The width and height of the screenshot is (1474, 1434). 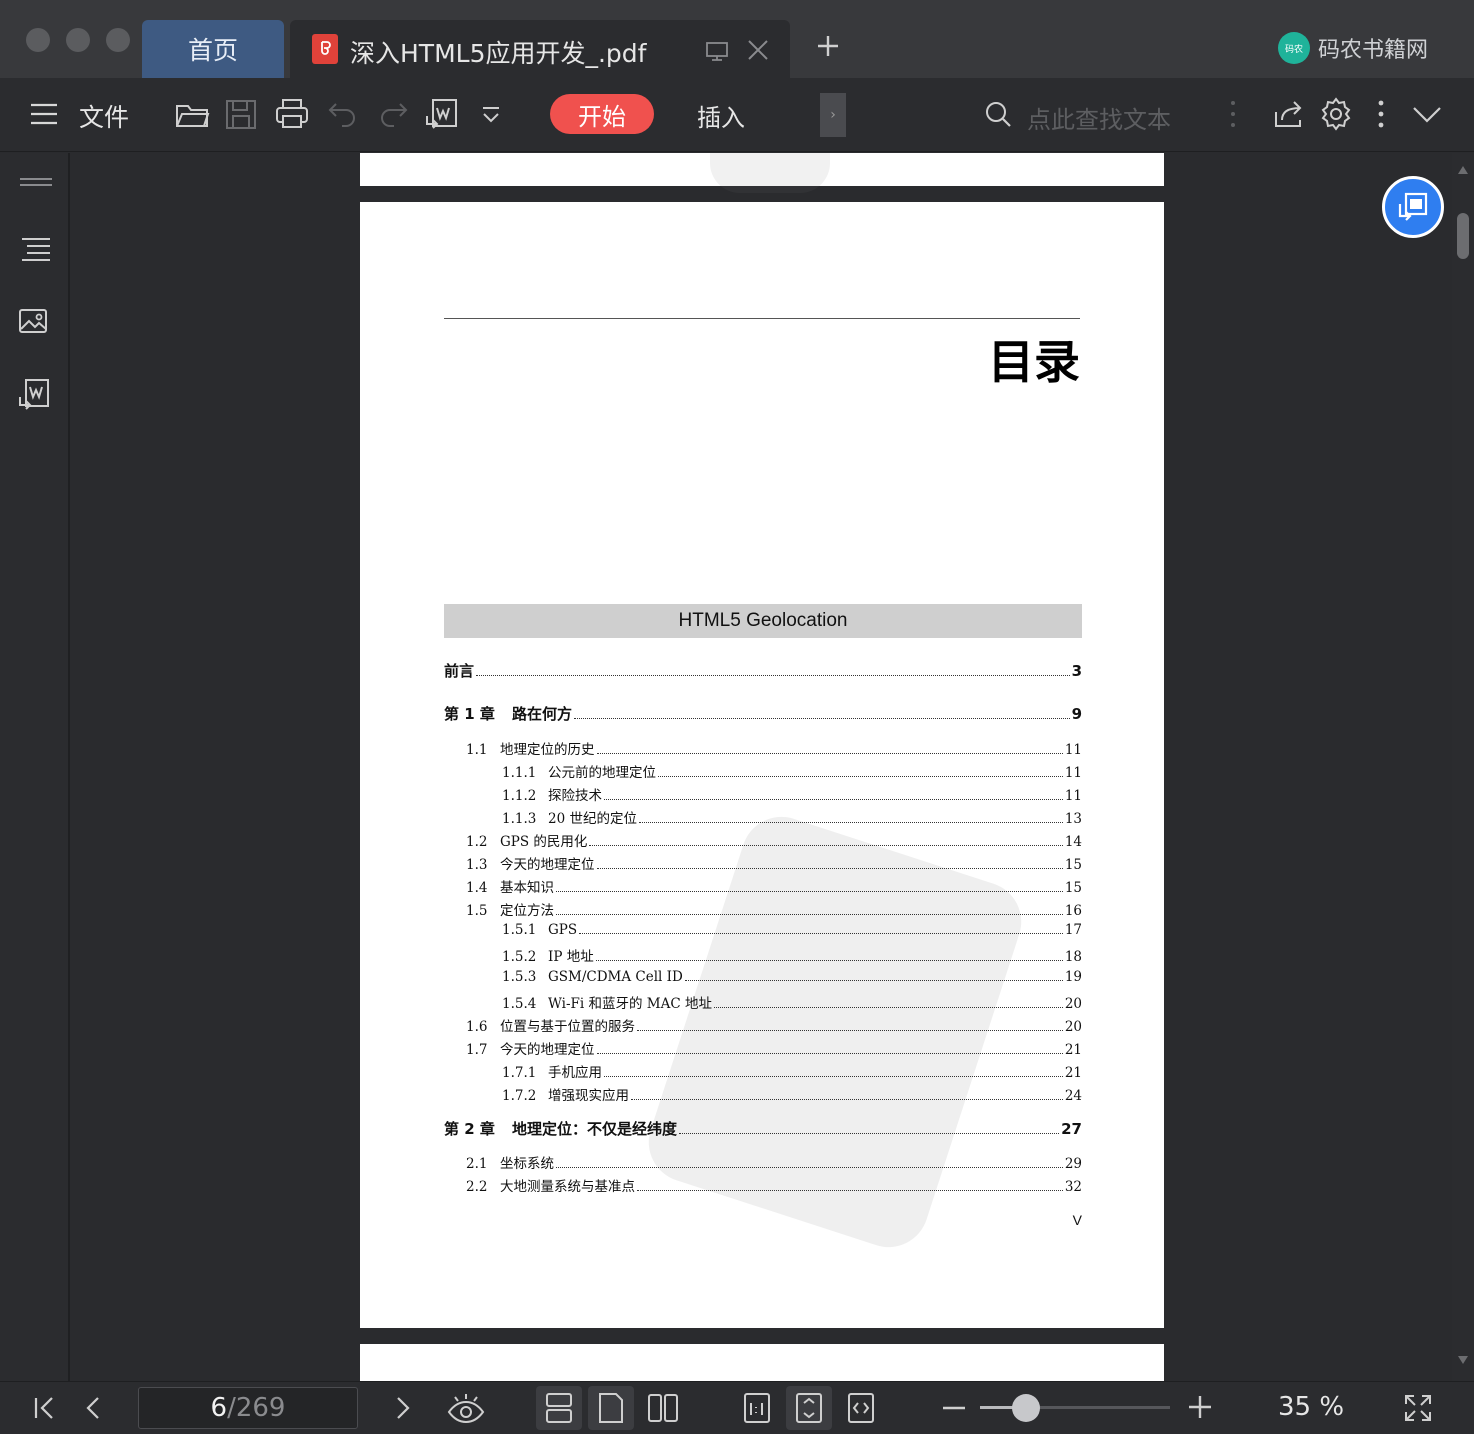 What do you see at coordinates (774, 1185) in the screenshot?
I see `toc-section-row: 2.2 大地测量系统与基准点 32` at bounding box center [774, 1185].